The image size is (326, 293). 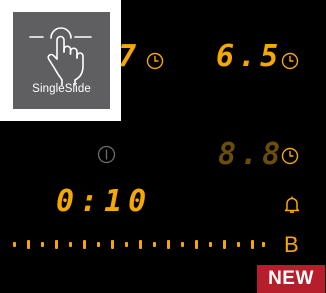 What do you see at coordinates (290, 61) in the screenshot?
I see `zone-2-clock-icon` at bounding box center [290, 61].